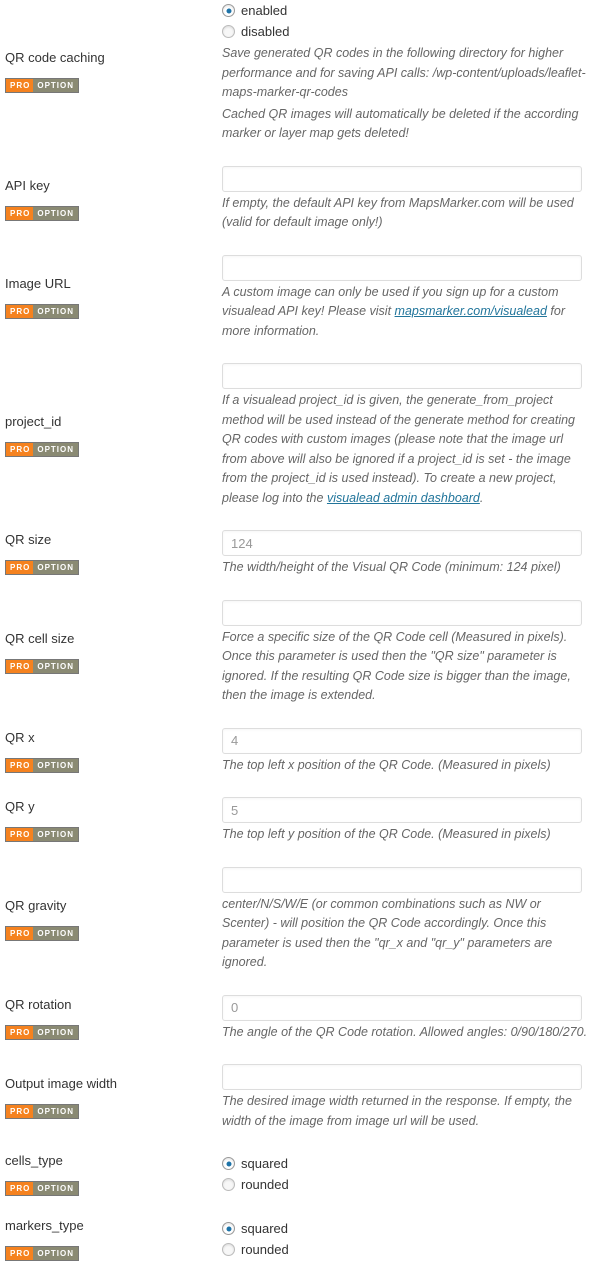  I want to click on input-output-image-width, so click(402, 1077).